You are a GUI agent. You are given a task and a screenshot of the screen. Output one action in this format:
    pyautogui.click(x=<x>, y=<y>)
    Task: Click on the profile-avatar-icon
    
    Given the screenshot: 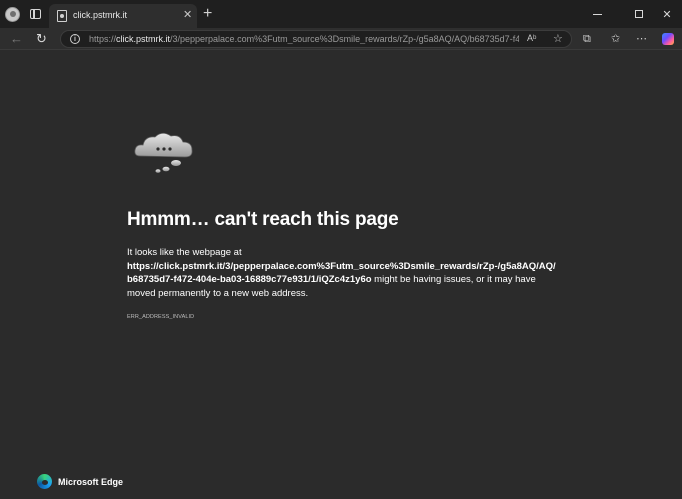 What is the action you would take?
    pyautogui.click(x=12, y=14)
    